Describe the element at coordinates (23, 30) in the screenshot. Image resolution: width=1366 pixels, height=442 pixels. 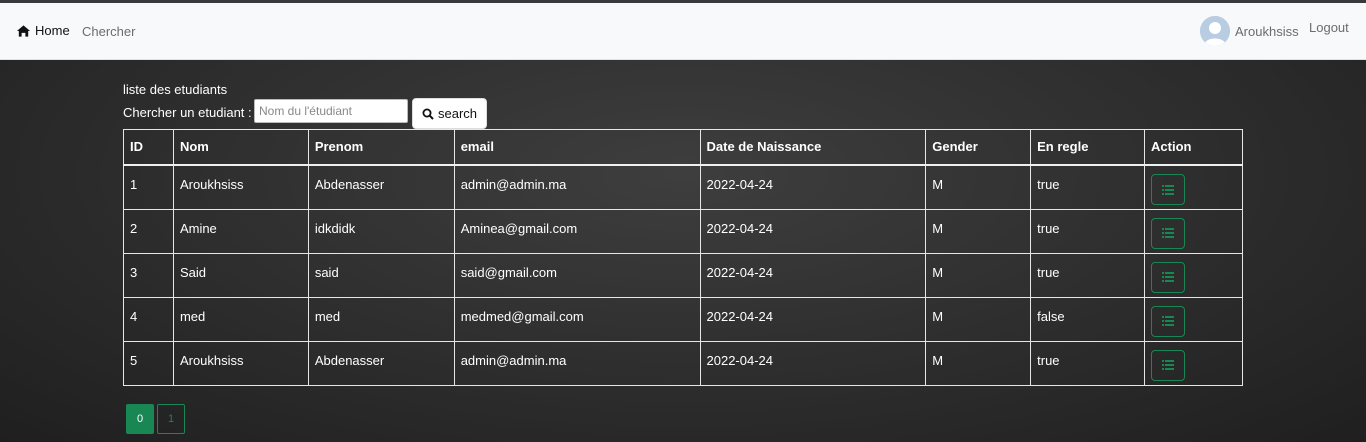
I see `house-icon` at that location.